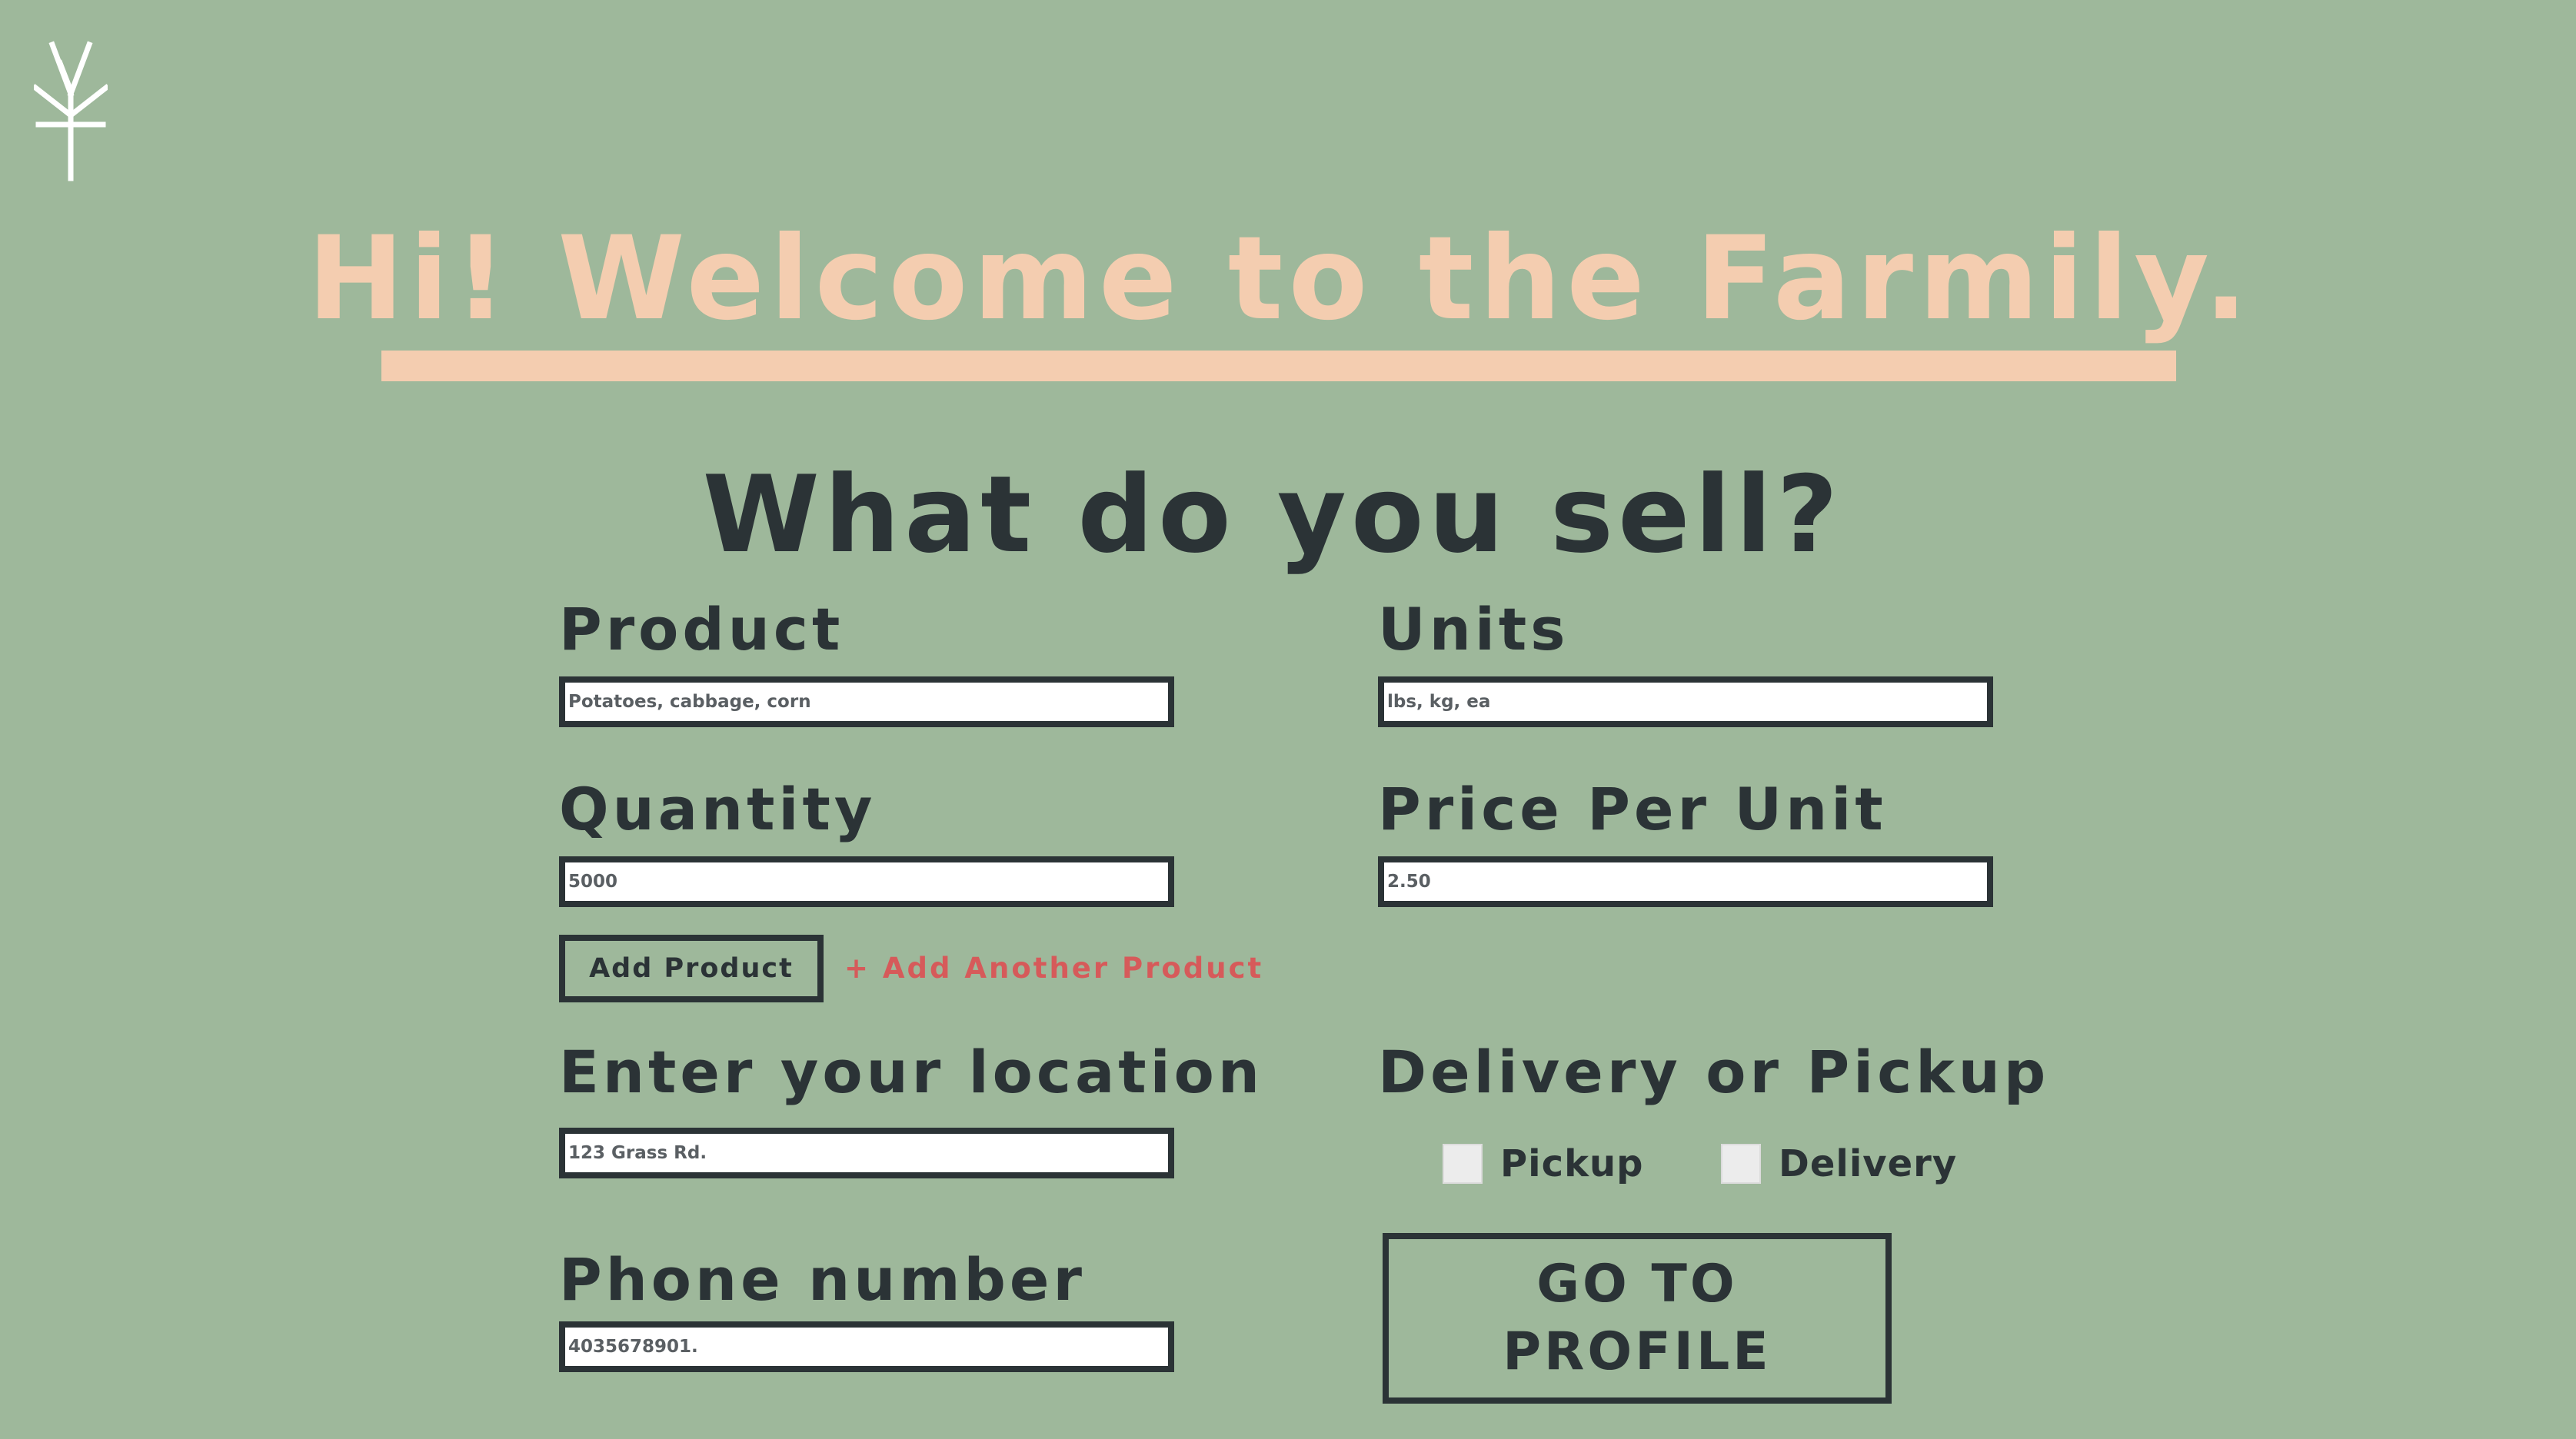  What do you see at coordinates (1868, 1164) in the screenshot?
I see `delivery-option-label: Delivery` at bounding box center [1868, 1164].